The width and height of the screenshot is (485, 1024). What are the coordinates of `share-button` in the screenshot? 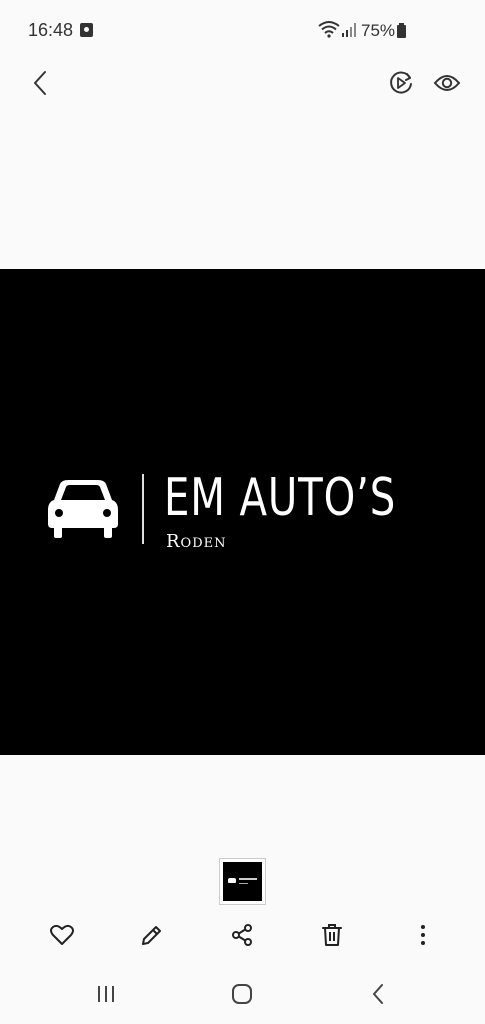 It's located at (242, 935).